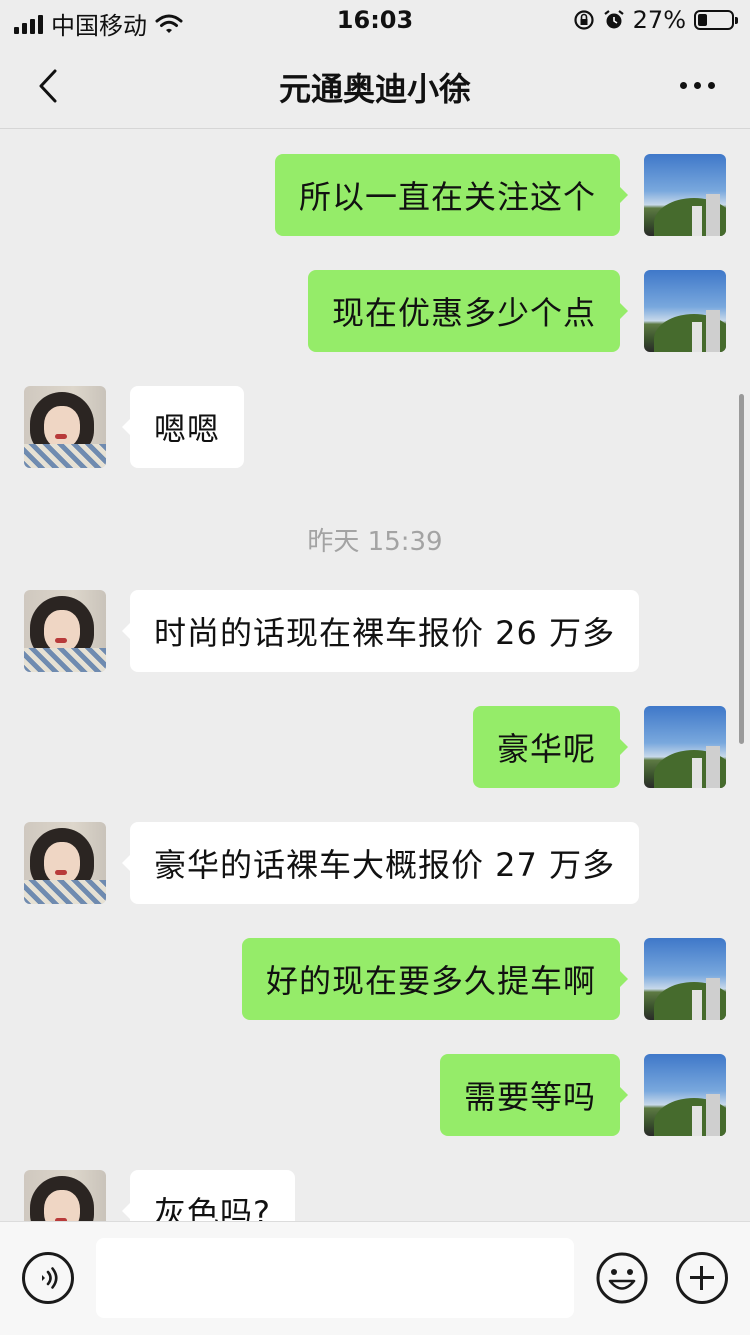 The image size is (750, 1335). I want to click on input-bar, so click(375, 1278).